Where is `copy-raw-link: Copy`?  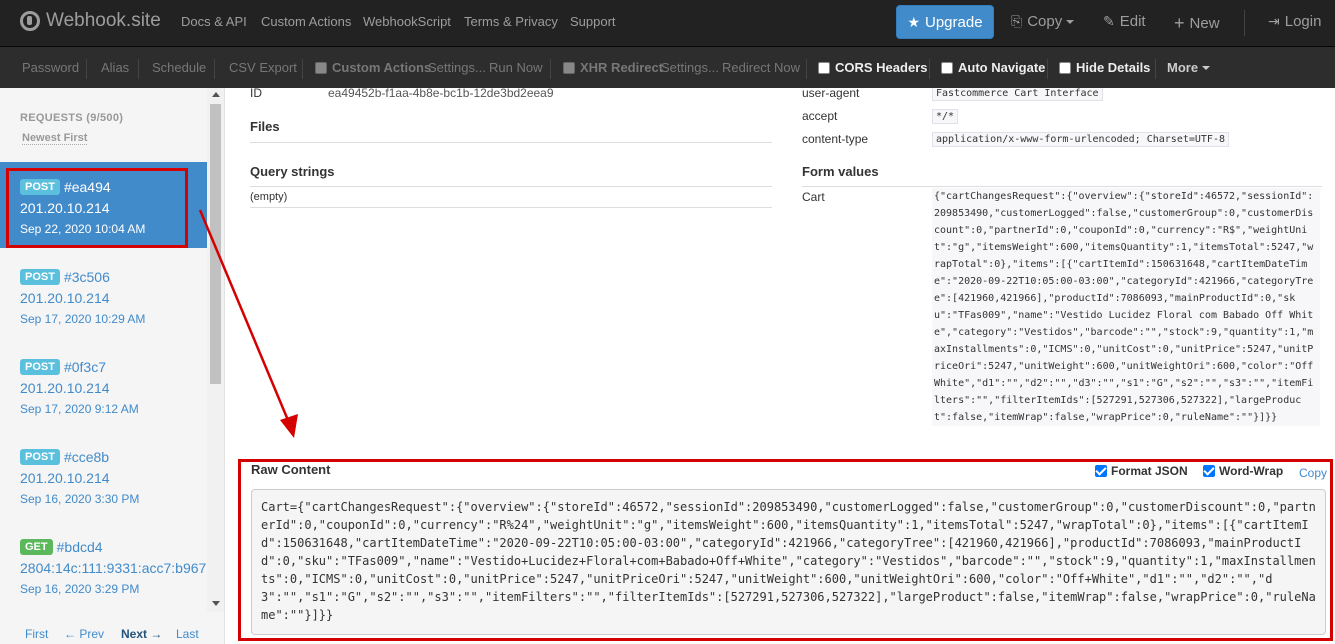
copy-raw-link: Copy is located at coordinates (1313, 473).